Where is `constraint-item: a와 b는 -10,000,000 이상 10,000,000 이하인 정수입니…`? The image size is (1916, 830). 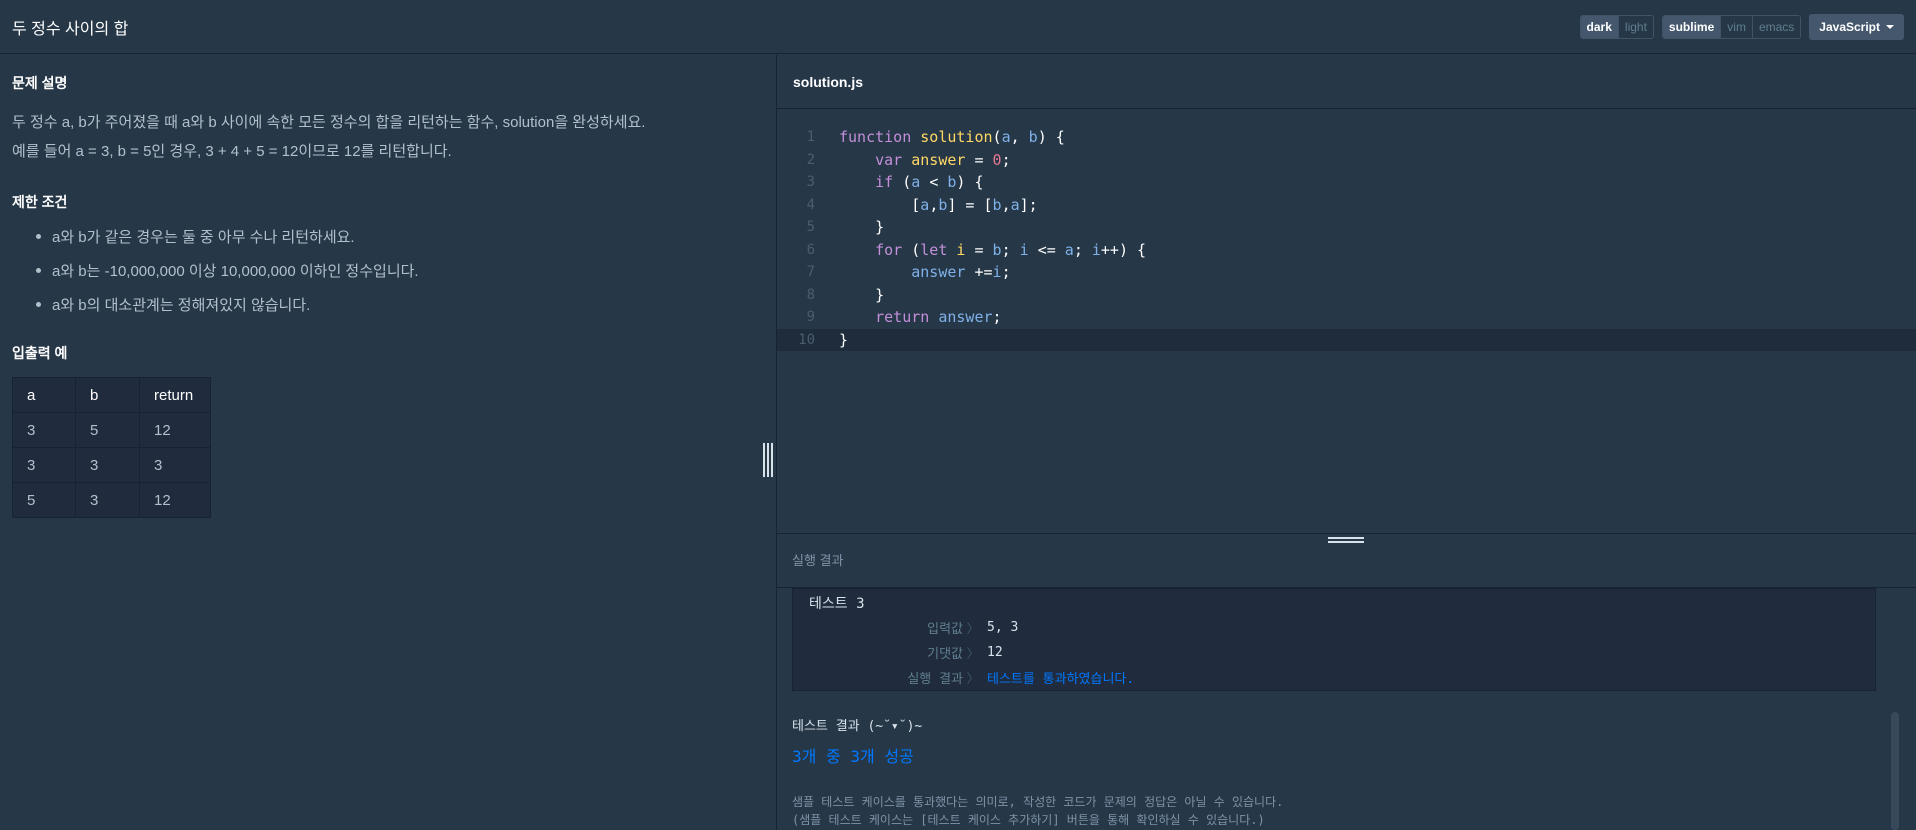
constraint-item: a와 b는 -10,000,000 이상 10,000,000 이하인 정수입니… is located at coordinates (392, 270).